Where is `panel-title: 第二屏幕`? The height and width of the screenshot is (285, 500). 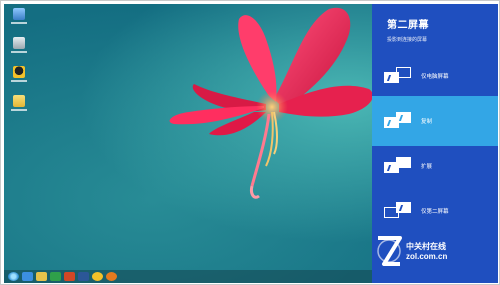 panel-title: 第二屏幕 is located at coordinates (408, 25).